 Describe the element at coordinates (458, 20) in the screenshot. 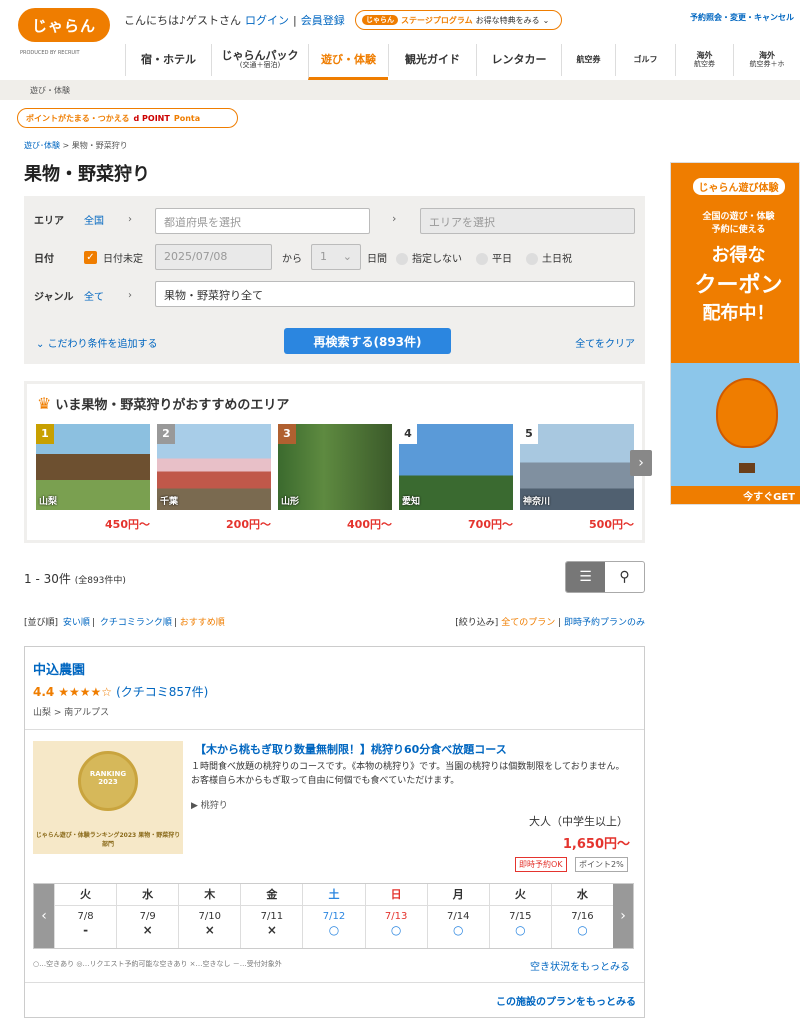

I see `stage-program-button: じゃらん ステージプログラム お得な特典をみる ⌄` at that location.